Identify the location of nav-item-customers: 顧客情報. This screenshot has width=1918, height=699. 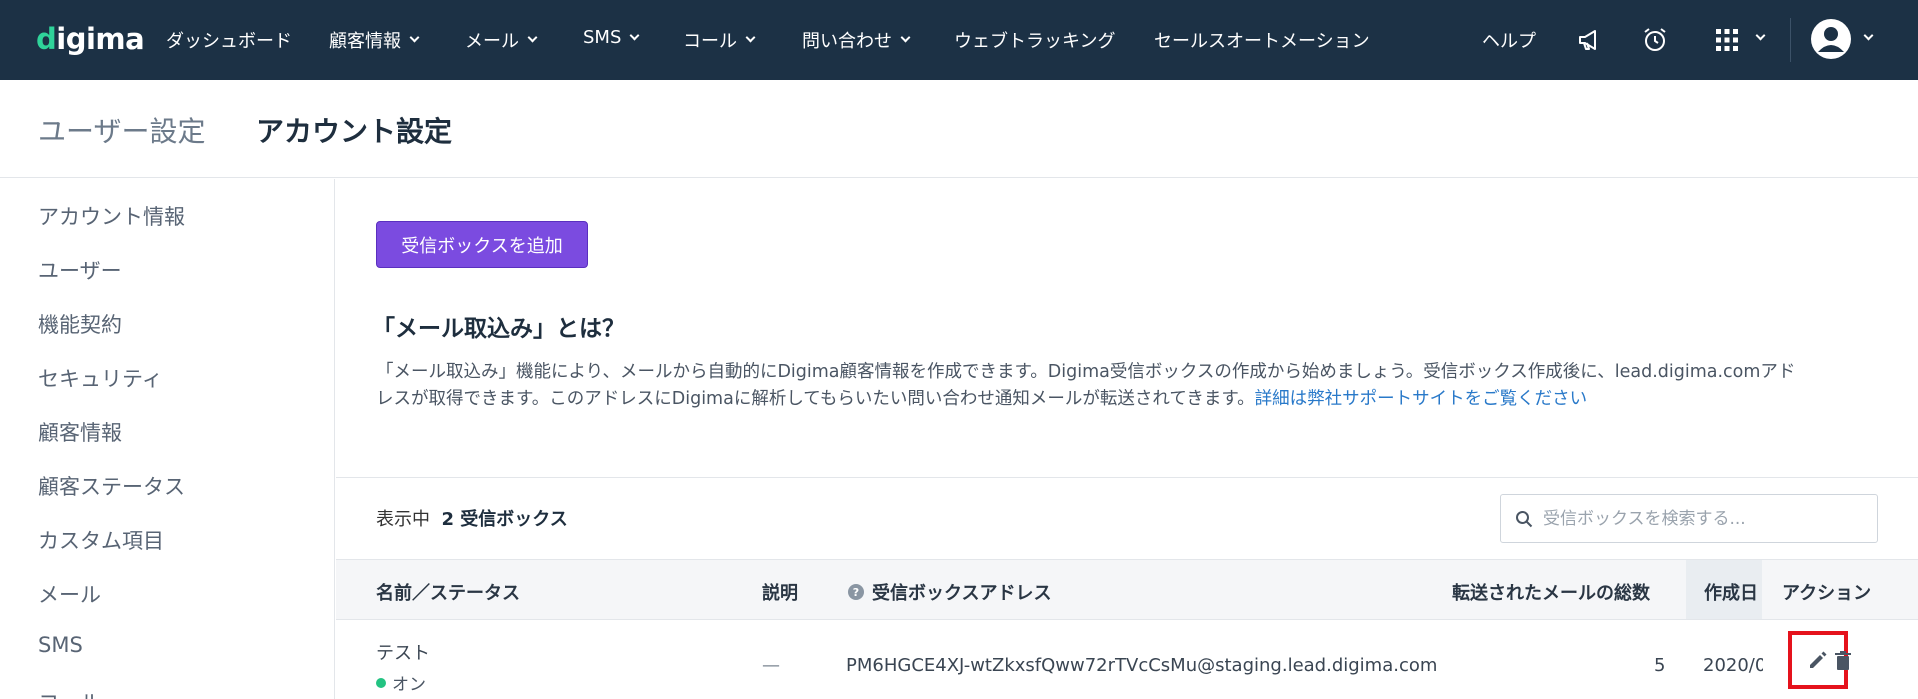
(374, 40).